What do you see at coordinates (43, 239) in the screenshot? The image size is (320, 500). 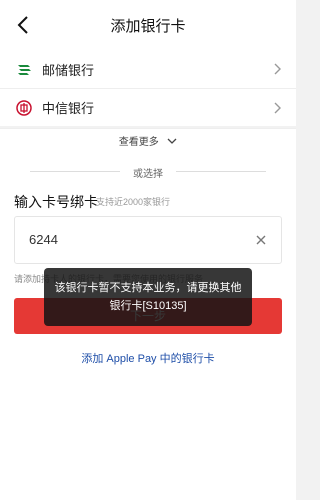 I see `card-number-value: 6244` at bounding box center [43, 239].